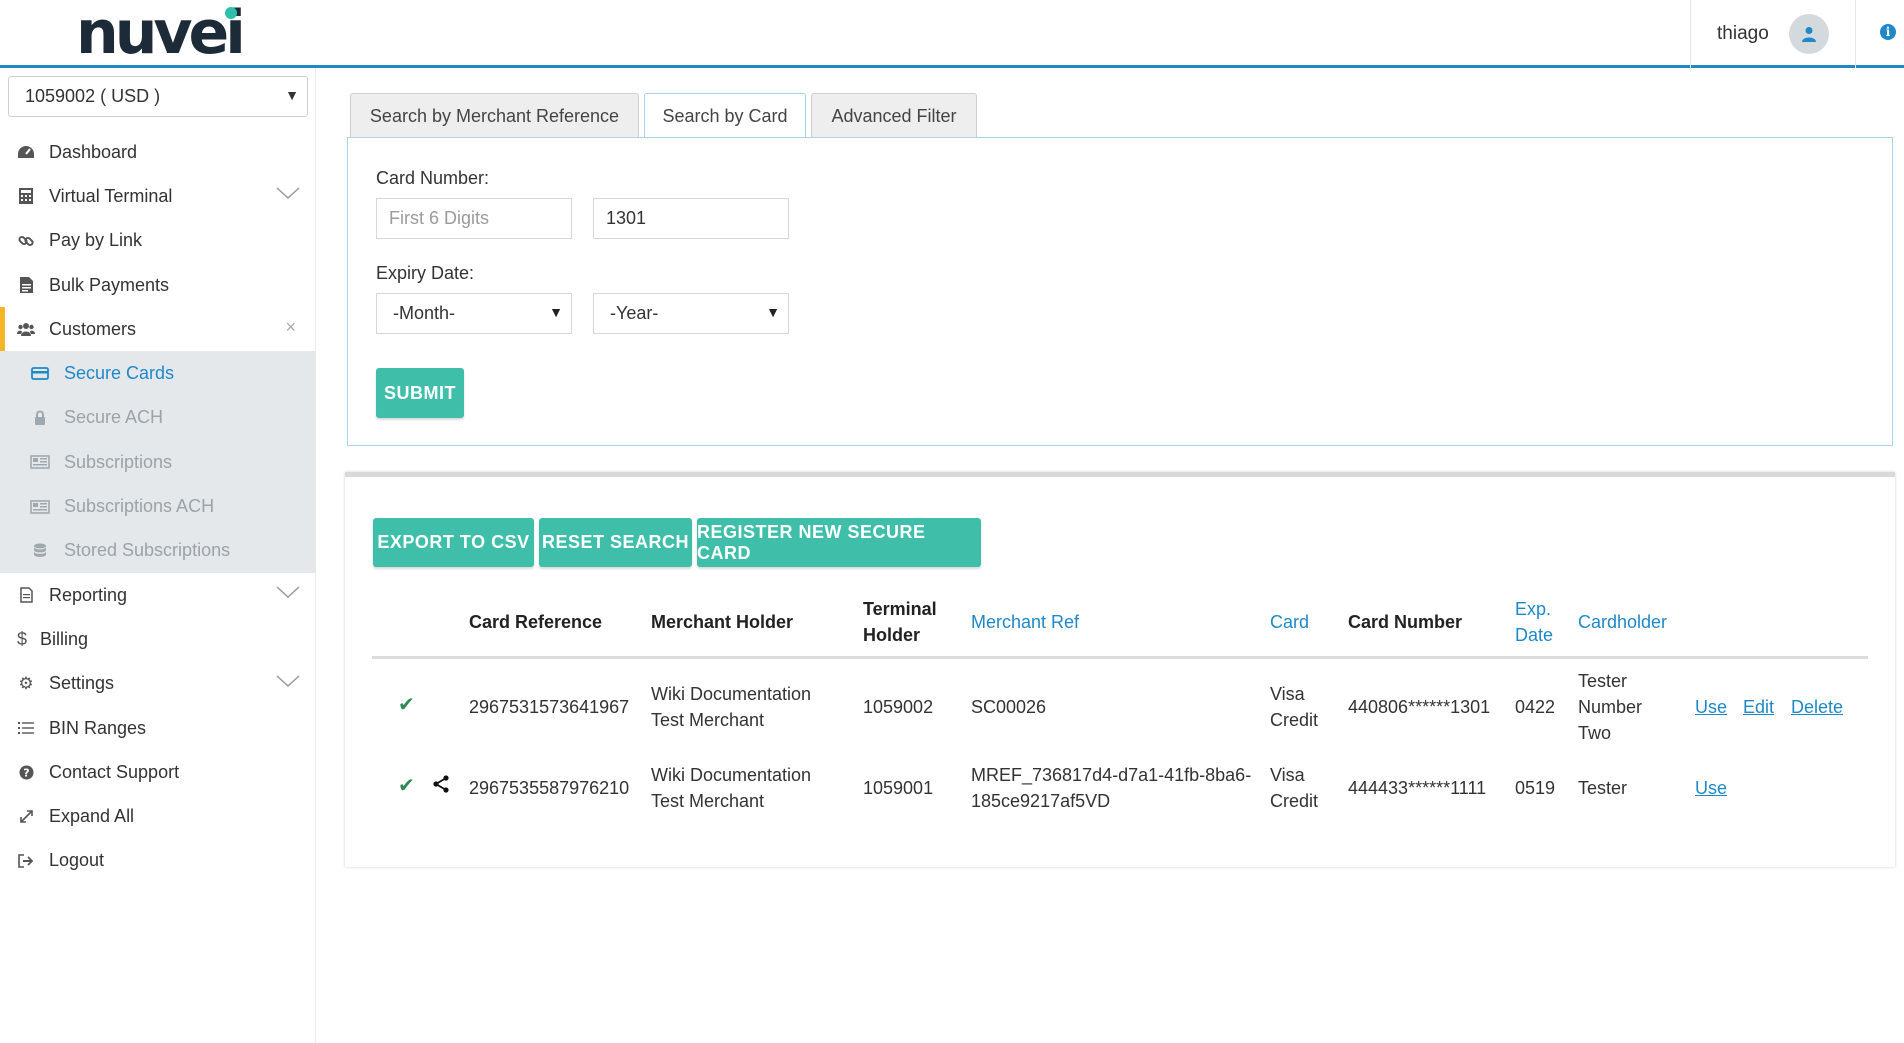 The width and height of the screenshot is (1904, 1043). I want to click on sidebar-subitem-stored-subscriptions: Stored Subscriptions, so click(158, 551).